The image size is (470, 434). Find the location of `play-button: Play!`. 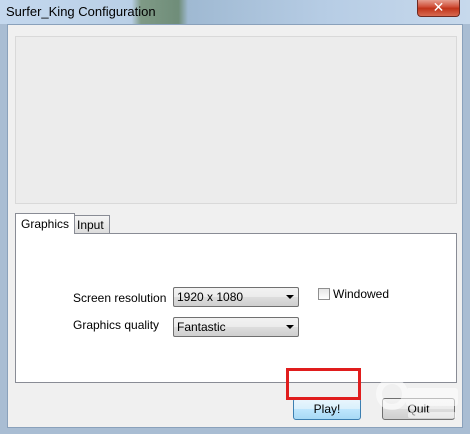

play-button: Play! is located at coordinates (327, 409).